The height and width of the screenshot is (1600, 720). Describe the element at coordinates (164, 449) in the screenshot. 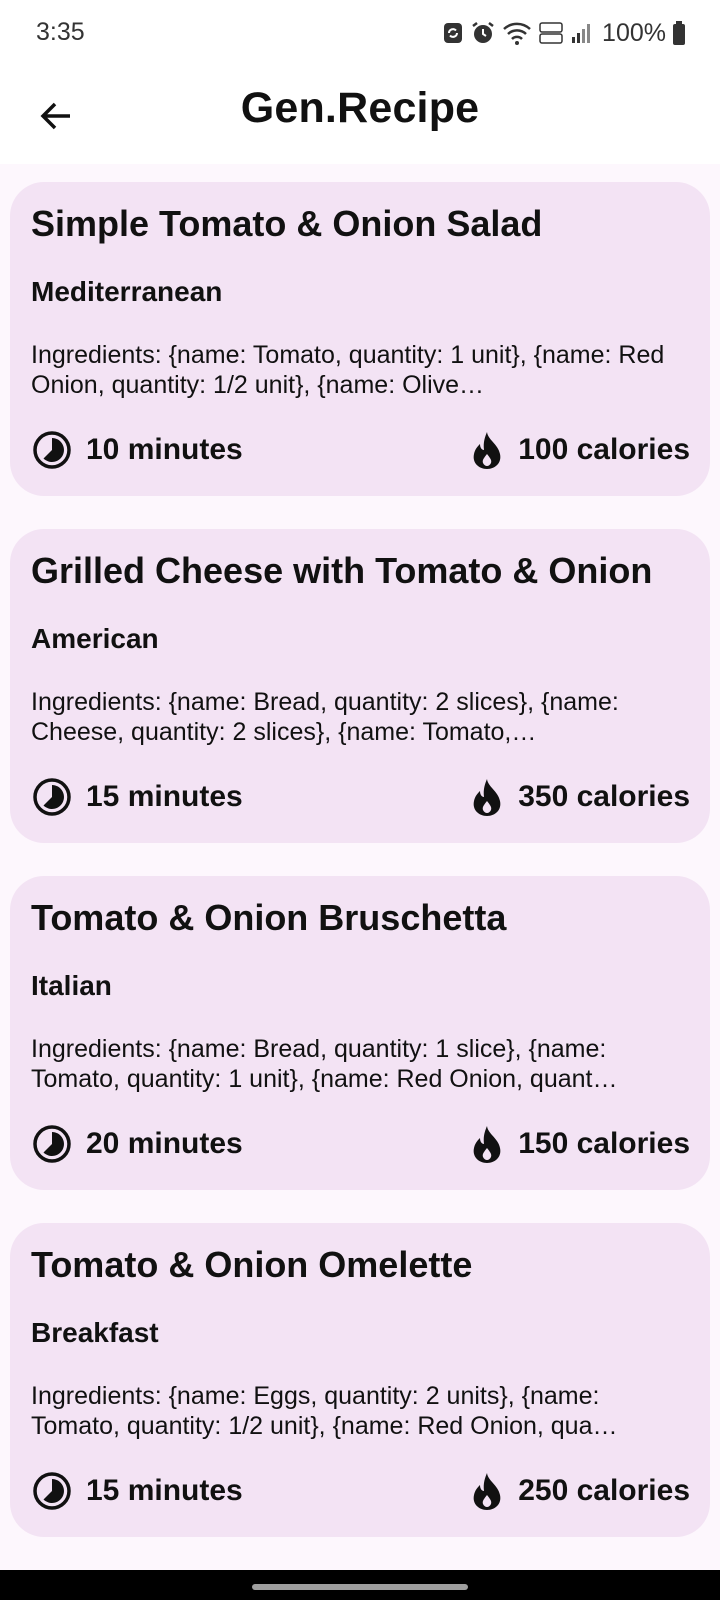

I see `recipe-time-text: 10 minutes` at that location.